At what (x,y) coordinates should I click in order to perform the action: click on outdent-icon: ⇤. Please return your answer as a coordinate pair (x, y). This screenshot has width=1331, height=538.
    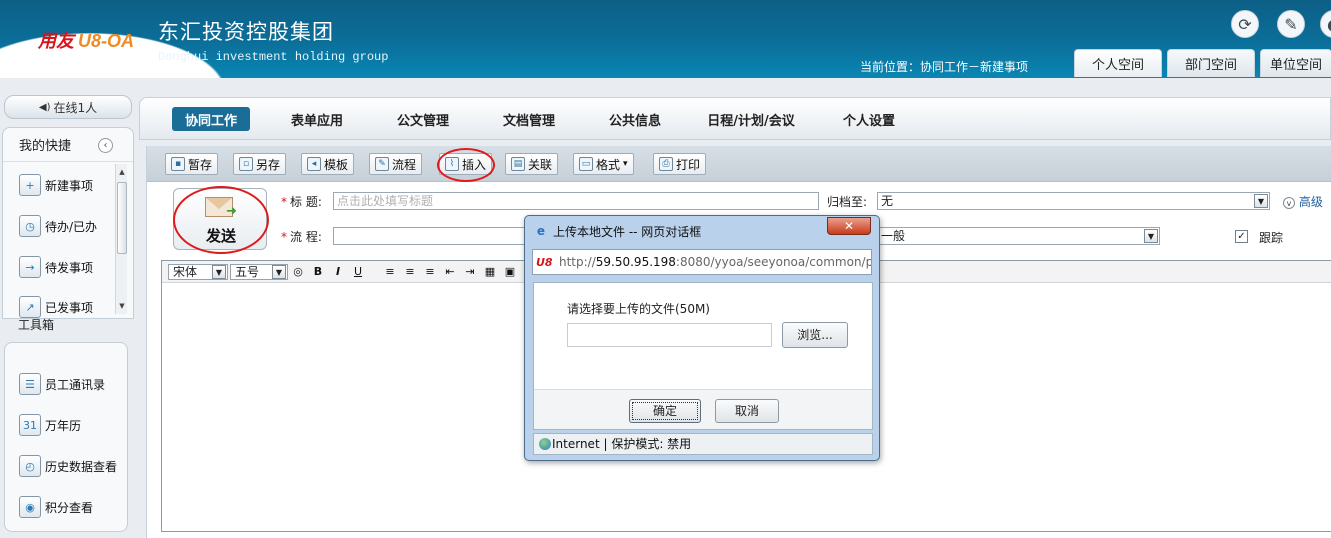
    Looking at the image, I should click on (450, 272).